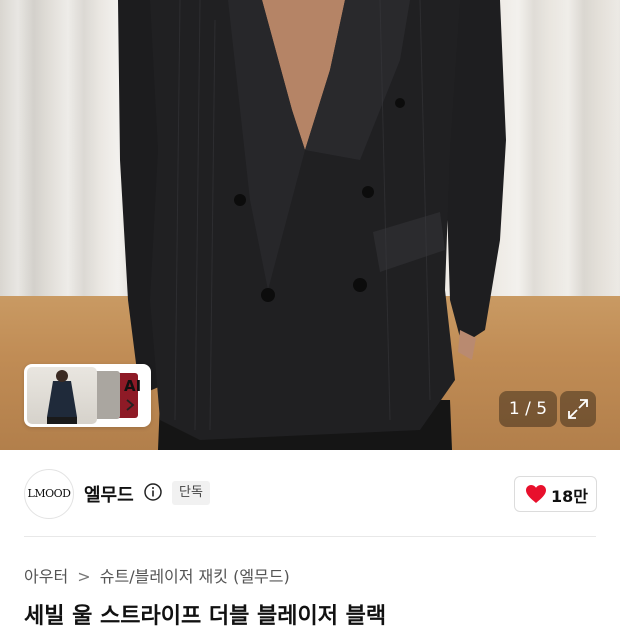 This screenshot has height=630, width=620. What do you see at coordinates (109, 494) in the screenshot?
I see `brand-name: 엘무드` at bounding box center [109, 494].